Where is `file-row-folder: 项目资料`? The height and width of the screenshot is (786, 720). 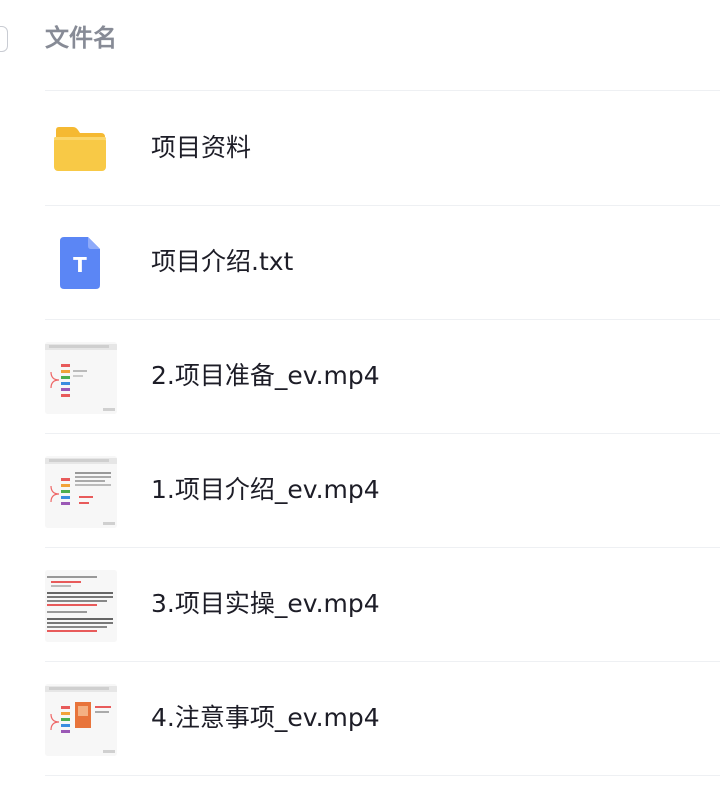
file-row-folder: 项目资料 is located at coordinates (360, 149).